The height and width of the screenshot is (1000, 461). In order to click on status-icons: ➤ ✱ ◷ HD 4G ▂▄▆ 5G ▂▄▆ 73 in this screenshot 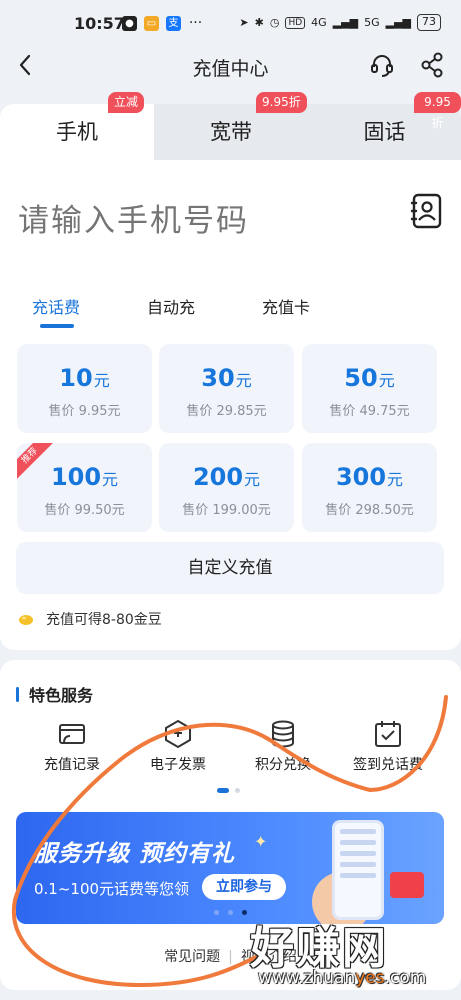, I will do `click(340, 22)`.